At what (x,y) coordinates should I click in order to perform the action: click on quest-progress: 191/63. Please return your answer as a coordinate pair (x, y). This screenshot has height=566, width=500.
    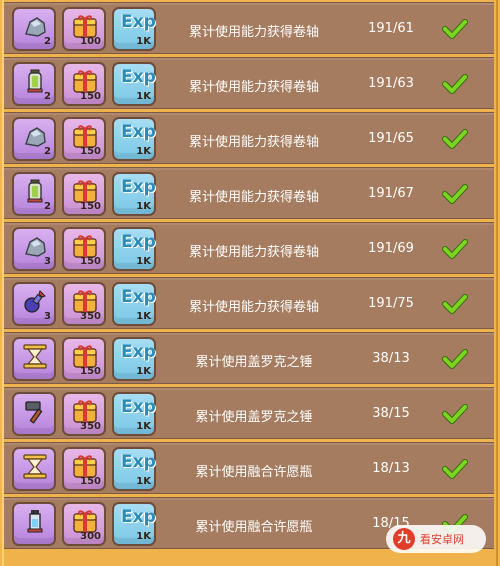
    Looking at the image, I should click on (391, 83).